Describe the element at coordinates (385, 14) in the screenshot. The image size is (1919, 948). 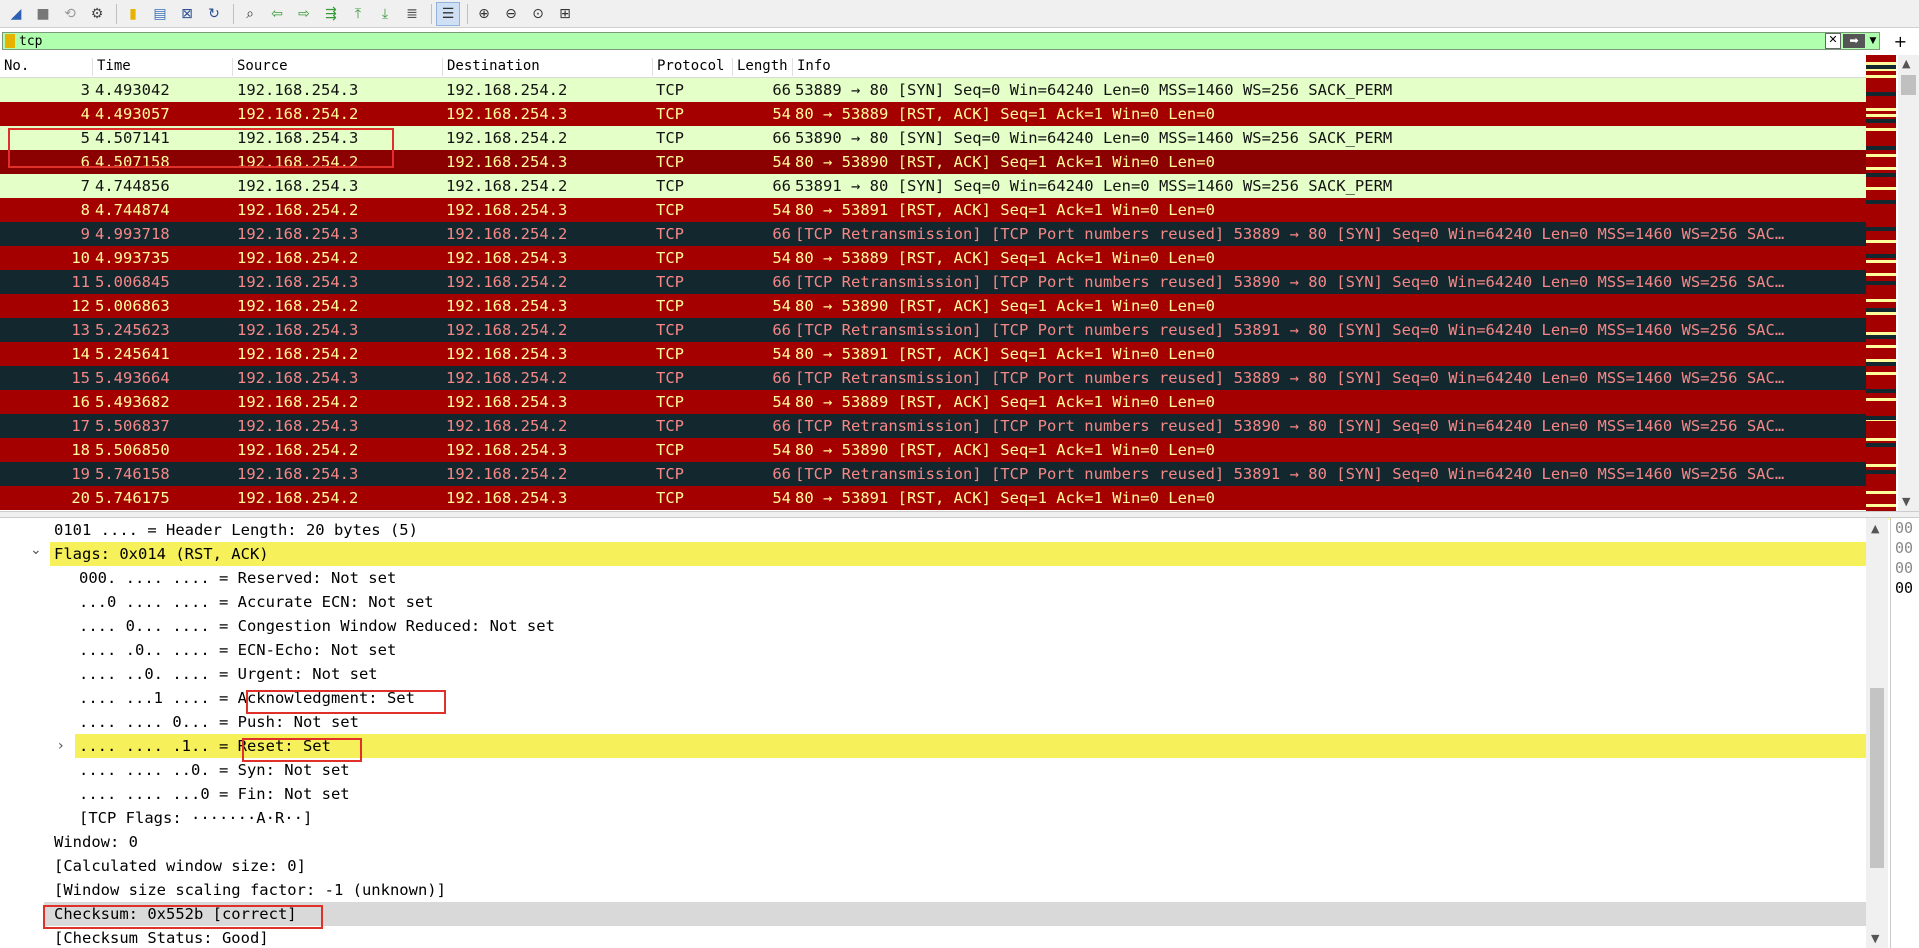
I see `last-packet-icon: ⤓` at that location.